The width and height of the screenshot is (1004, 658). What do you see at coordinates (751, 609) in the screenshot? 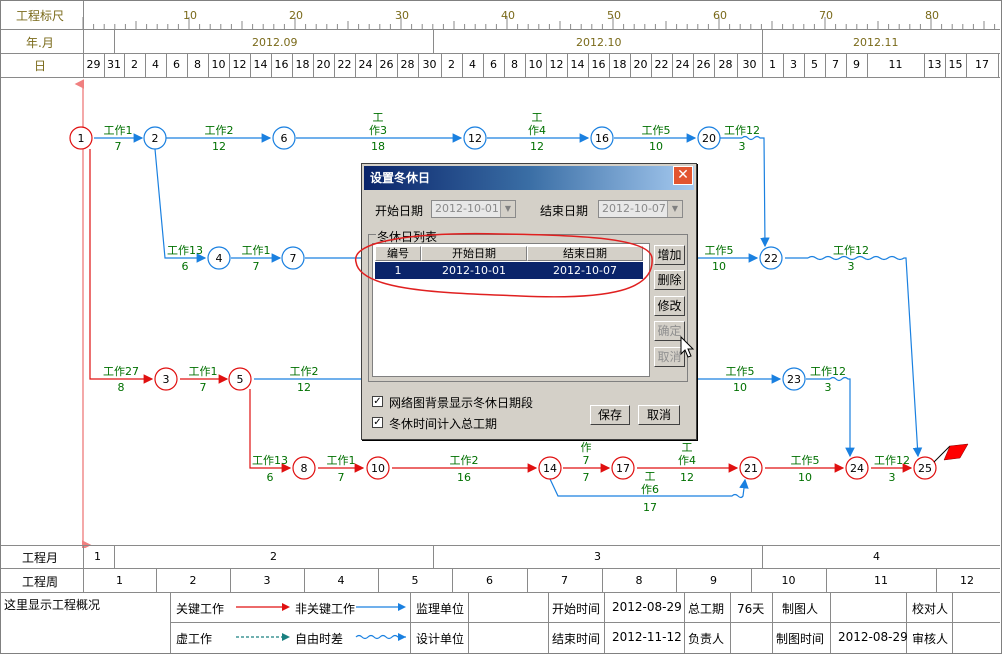
I see `duration-value: 76天` at bounding box center [751, 609].